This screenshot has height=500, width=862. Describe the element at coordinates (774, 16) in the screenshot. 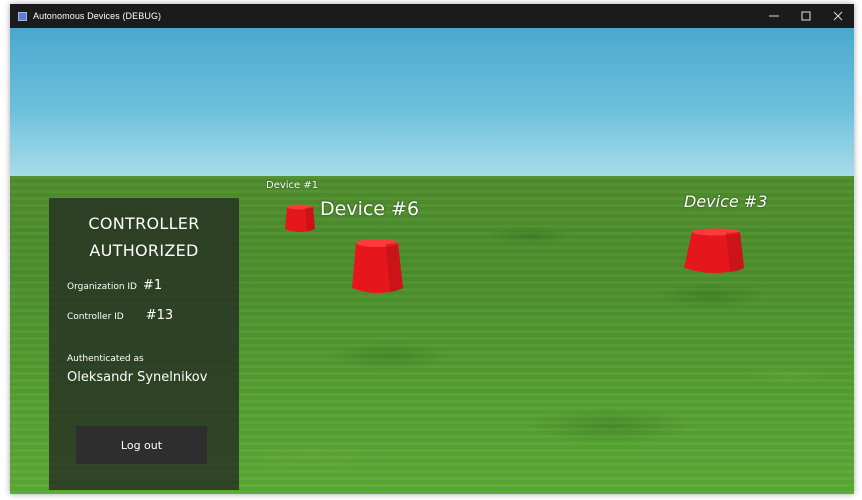

I see `minimize-icon` at that location.